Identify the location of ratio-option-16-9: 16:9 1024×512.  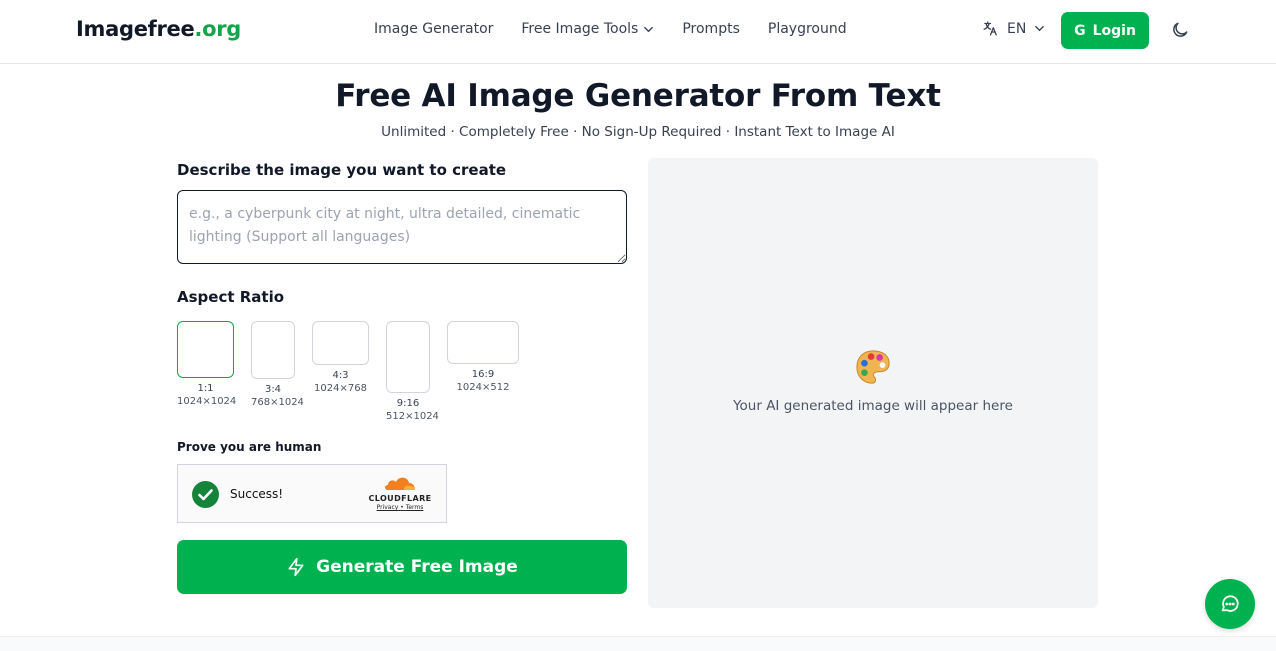
(483, 357).